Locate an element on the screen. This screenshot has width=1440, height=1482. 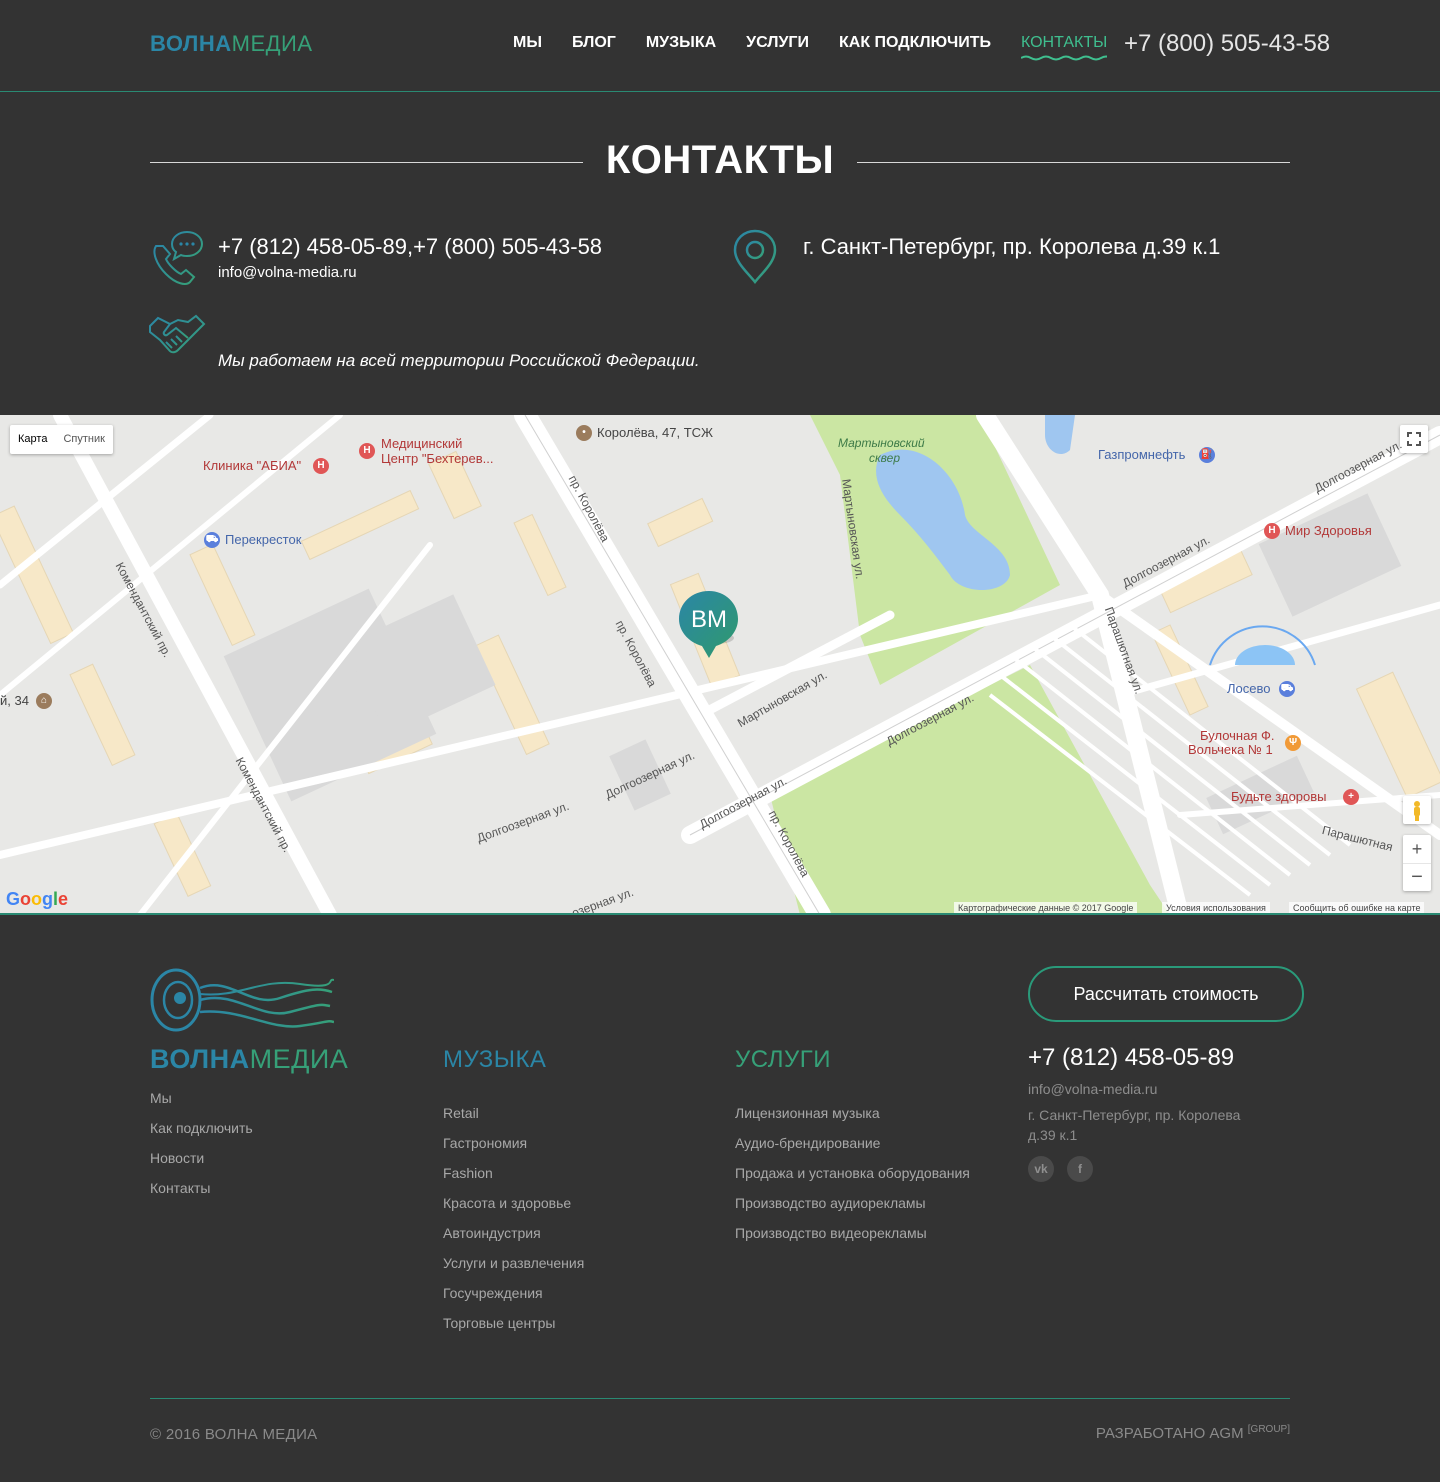
map-type-switch: Карта Спутник is located at coordinates (61, 439).